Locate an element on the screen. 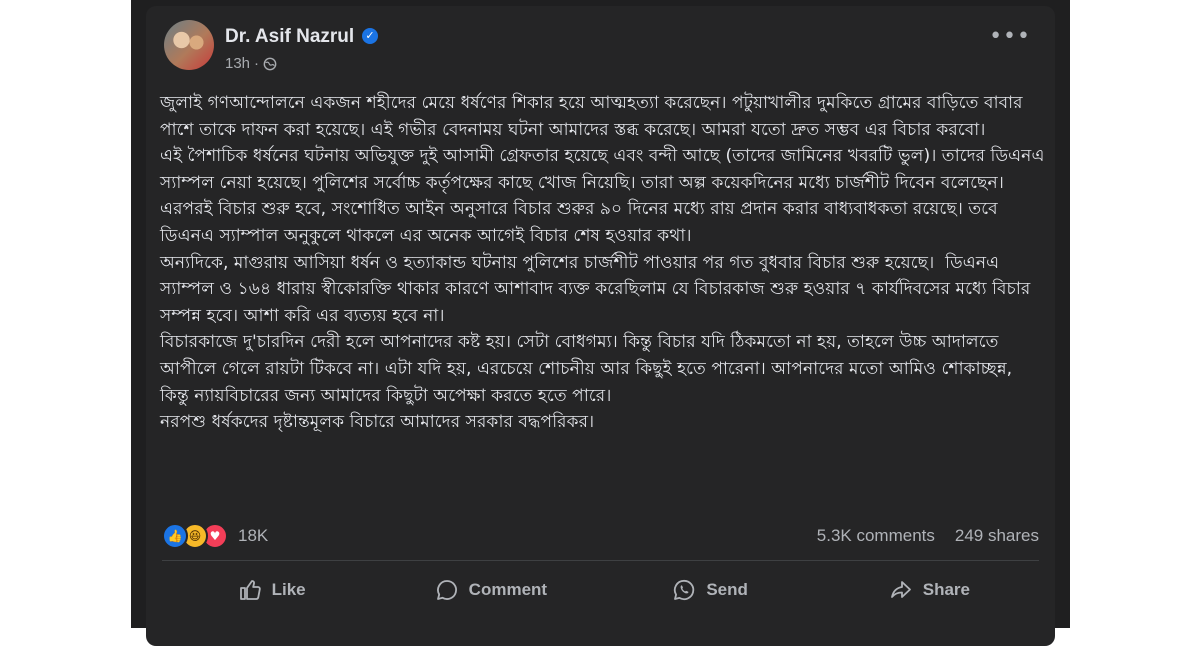 The image size is (1200, 646). like-reaction-icon: 👍 is located at coordinates (175, 536).